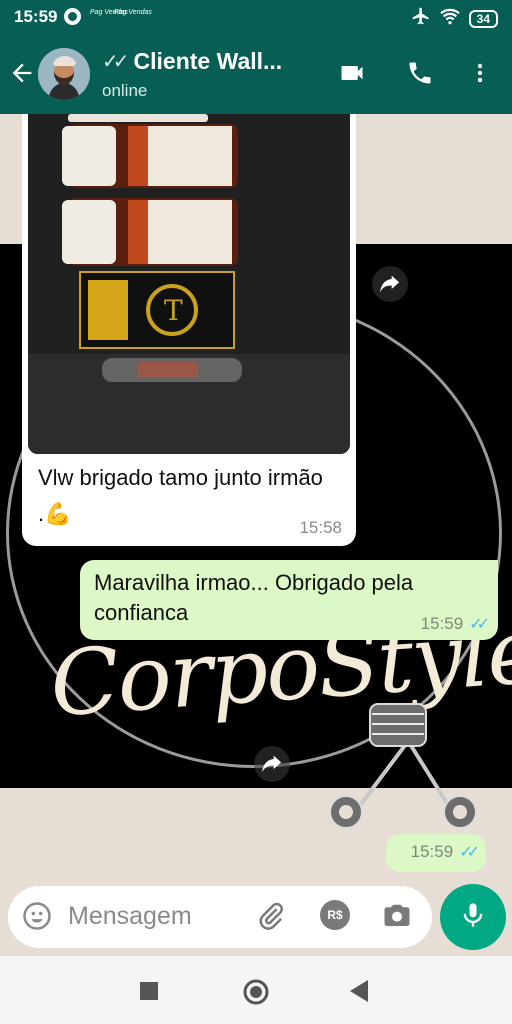 This screenshot has width=512, height=1024. What do you see at coordinates (72, 16) in the screenshot?
I see `whatsapp-icon` at bounding box center [72, 16].